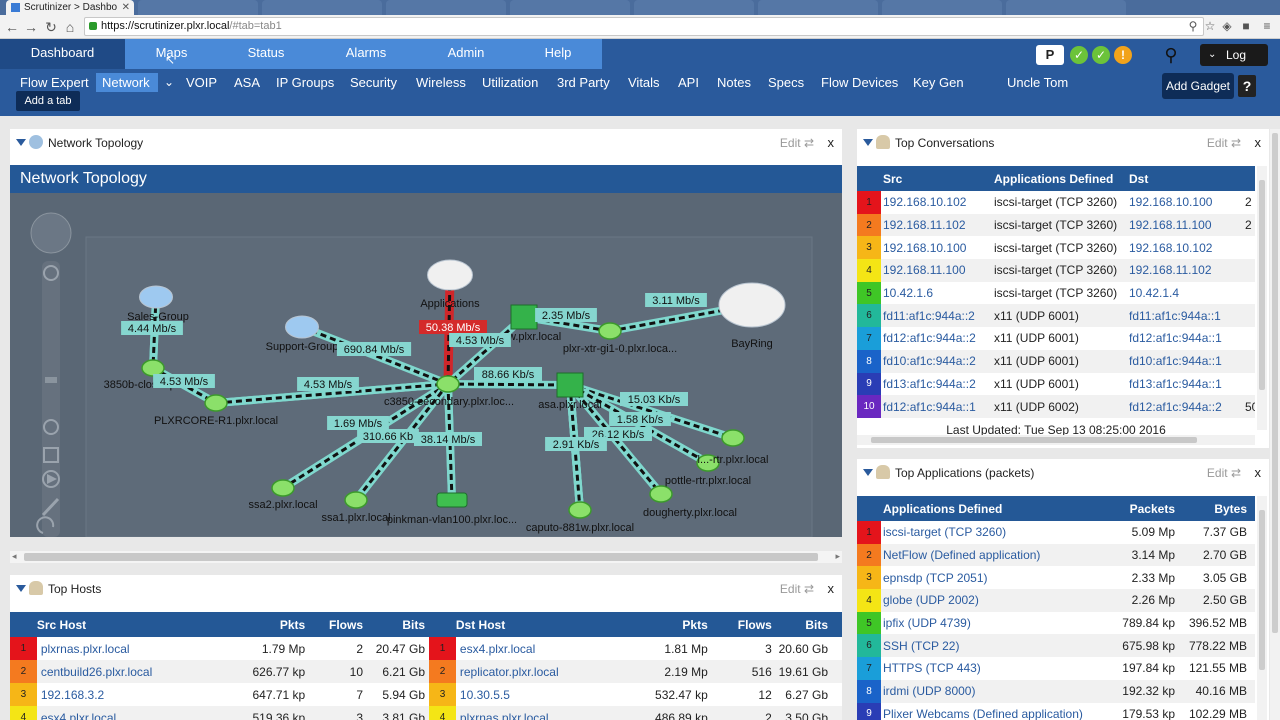 Image resolution: width=1280 pixels, height=720 pixels. What do you see at coordinates (1234, 64) in the screenshot?
I see `logout-button: ⌄ Log Out` at bounding box center [1234, 64].